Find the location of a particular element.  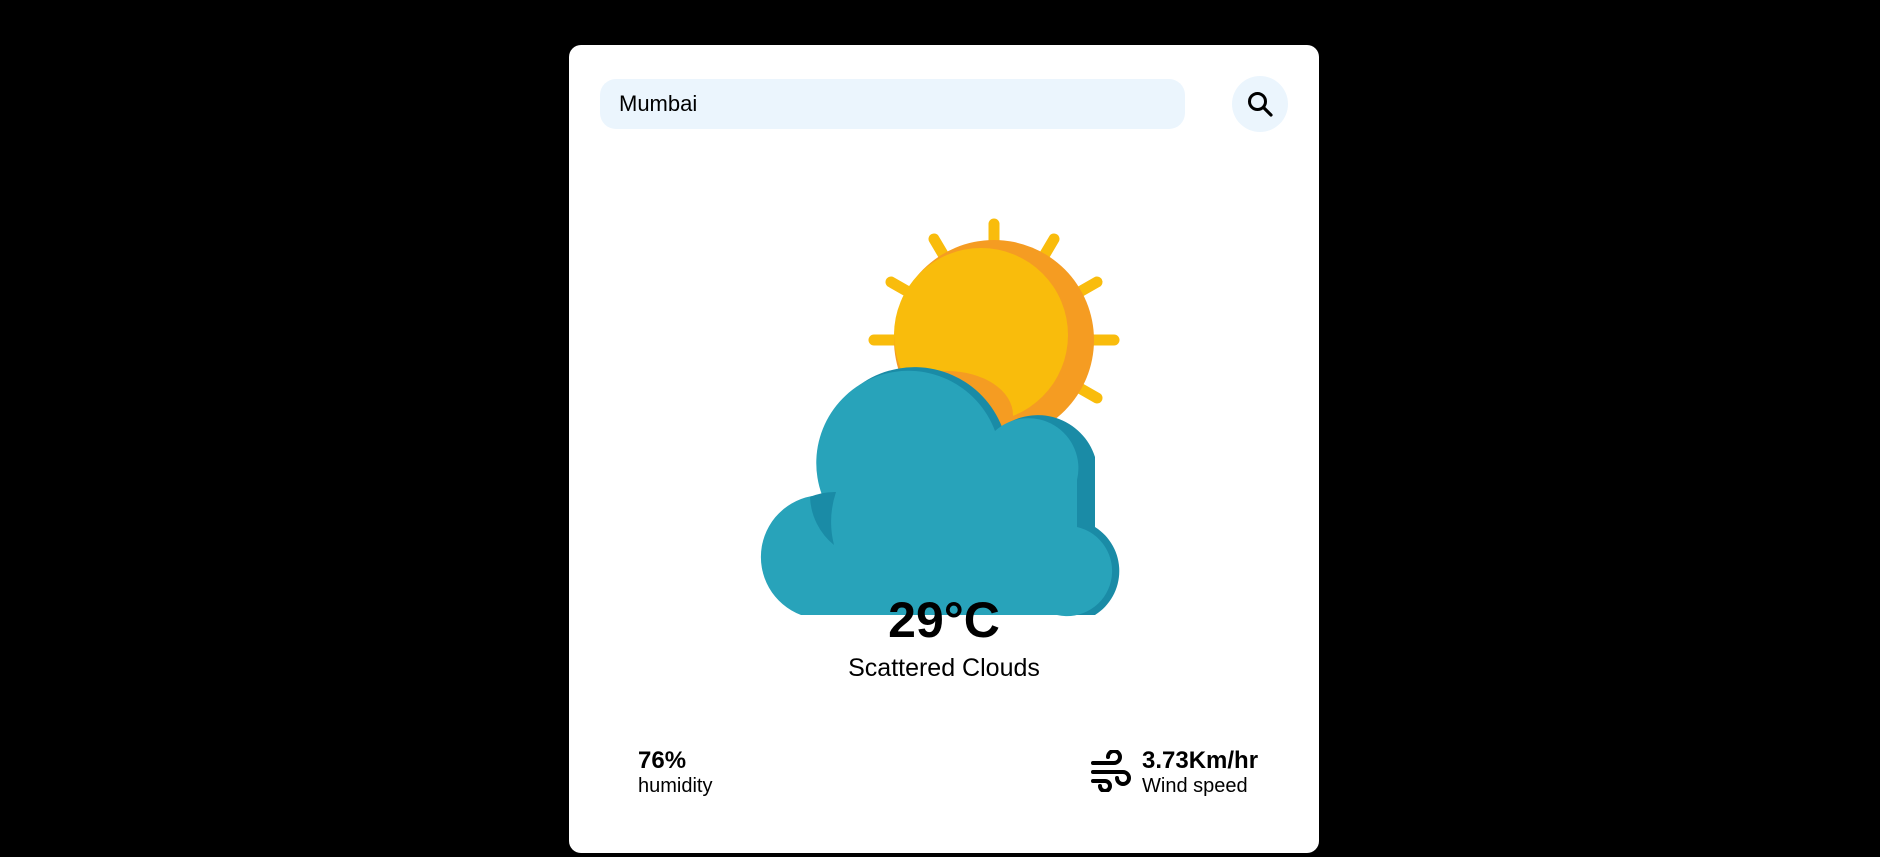

weather-condition: Scattered Clouds is located at coordinates (944, 668).